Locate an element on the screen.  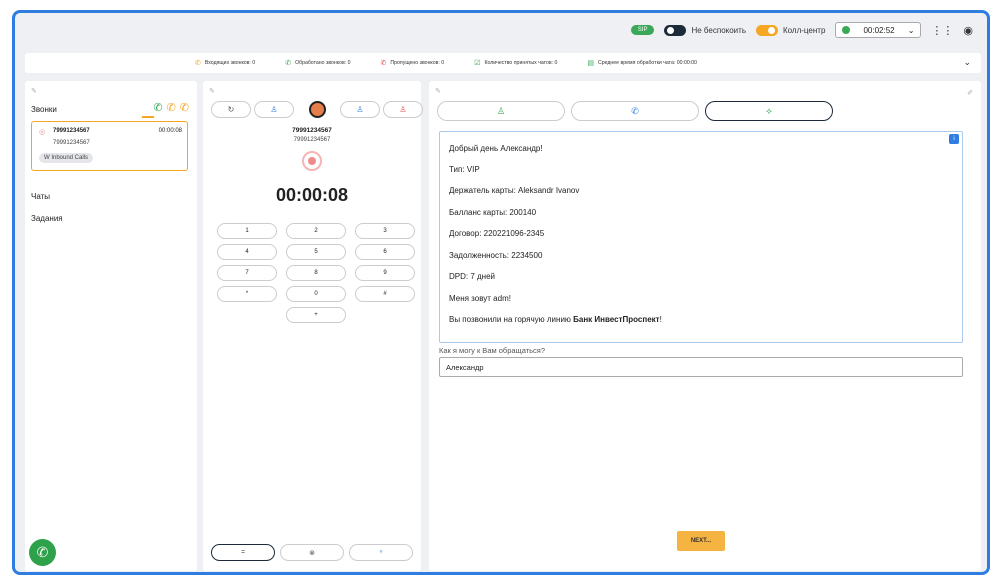
dnd-toggle-group: Не беспокоить is located at coordinates (705, 30).